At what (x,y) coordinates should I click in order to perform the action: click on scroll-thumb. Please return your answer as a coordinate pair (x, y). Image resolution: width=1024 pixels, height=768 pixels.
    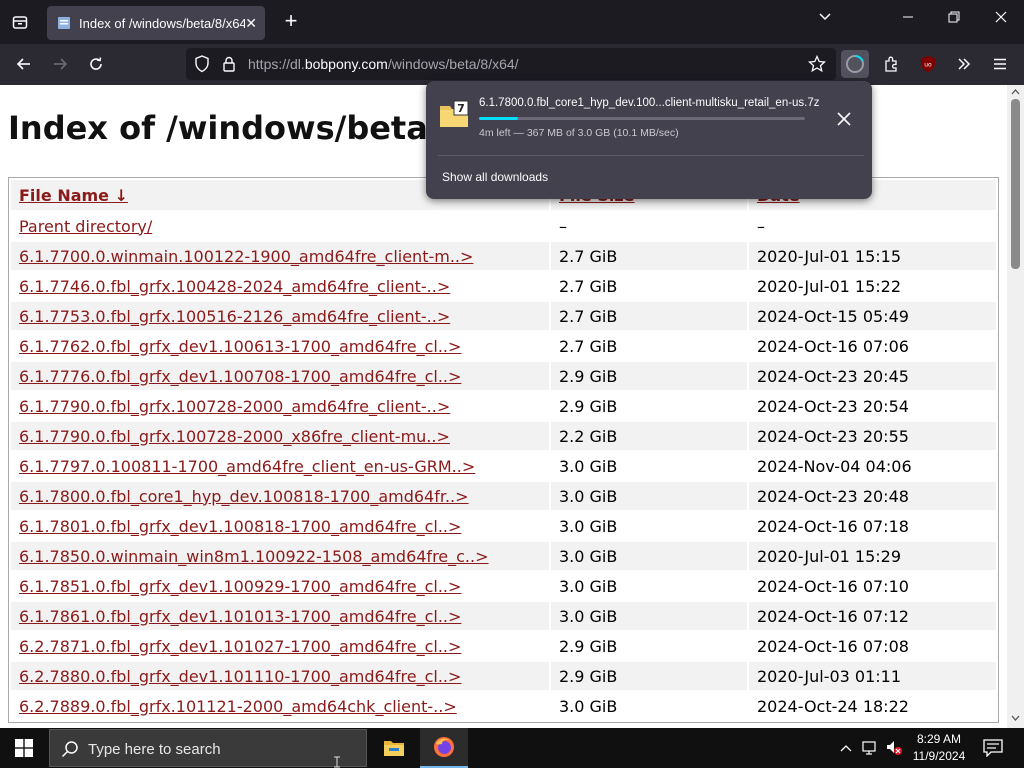
    Looking at the image, I should click on (1015, 184).